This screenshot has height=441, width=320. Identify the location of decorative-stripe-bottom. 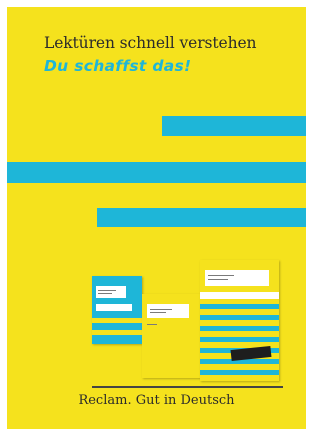
(201, 217).